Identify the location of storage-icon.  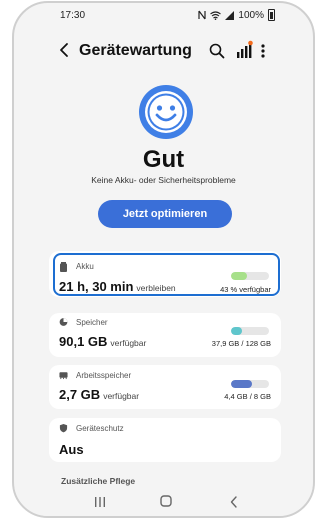
(63, 322).